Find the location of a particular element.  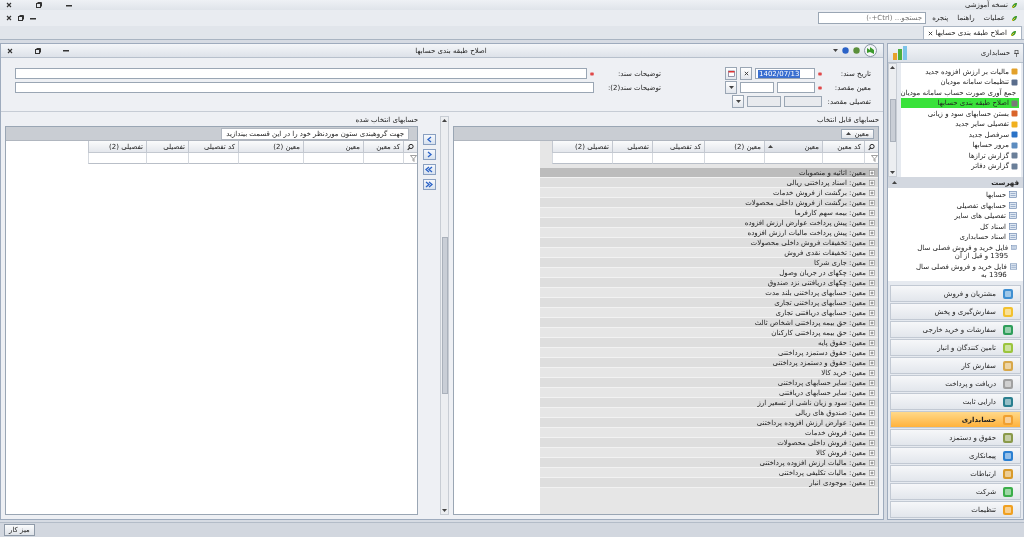

clear-button is located at coordinates (746, 73).